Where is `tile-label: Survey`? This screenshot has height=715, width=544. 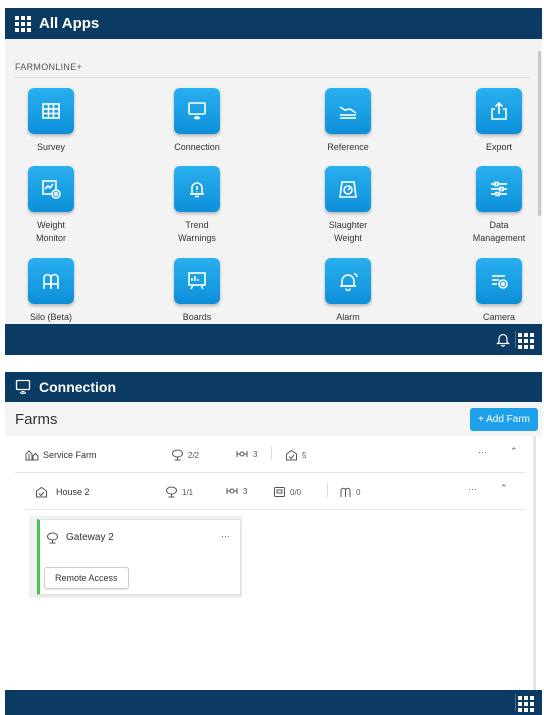 tile-label: Survey is located at coordinates (50, 147).